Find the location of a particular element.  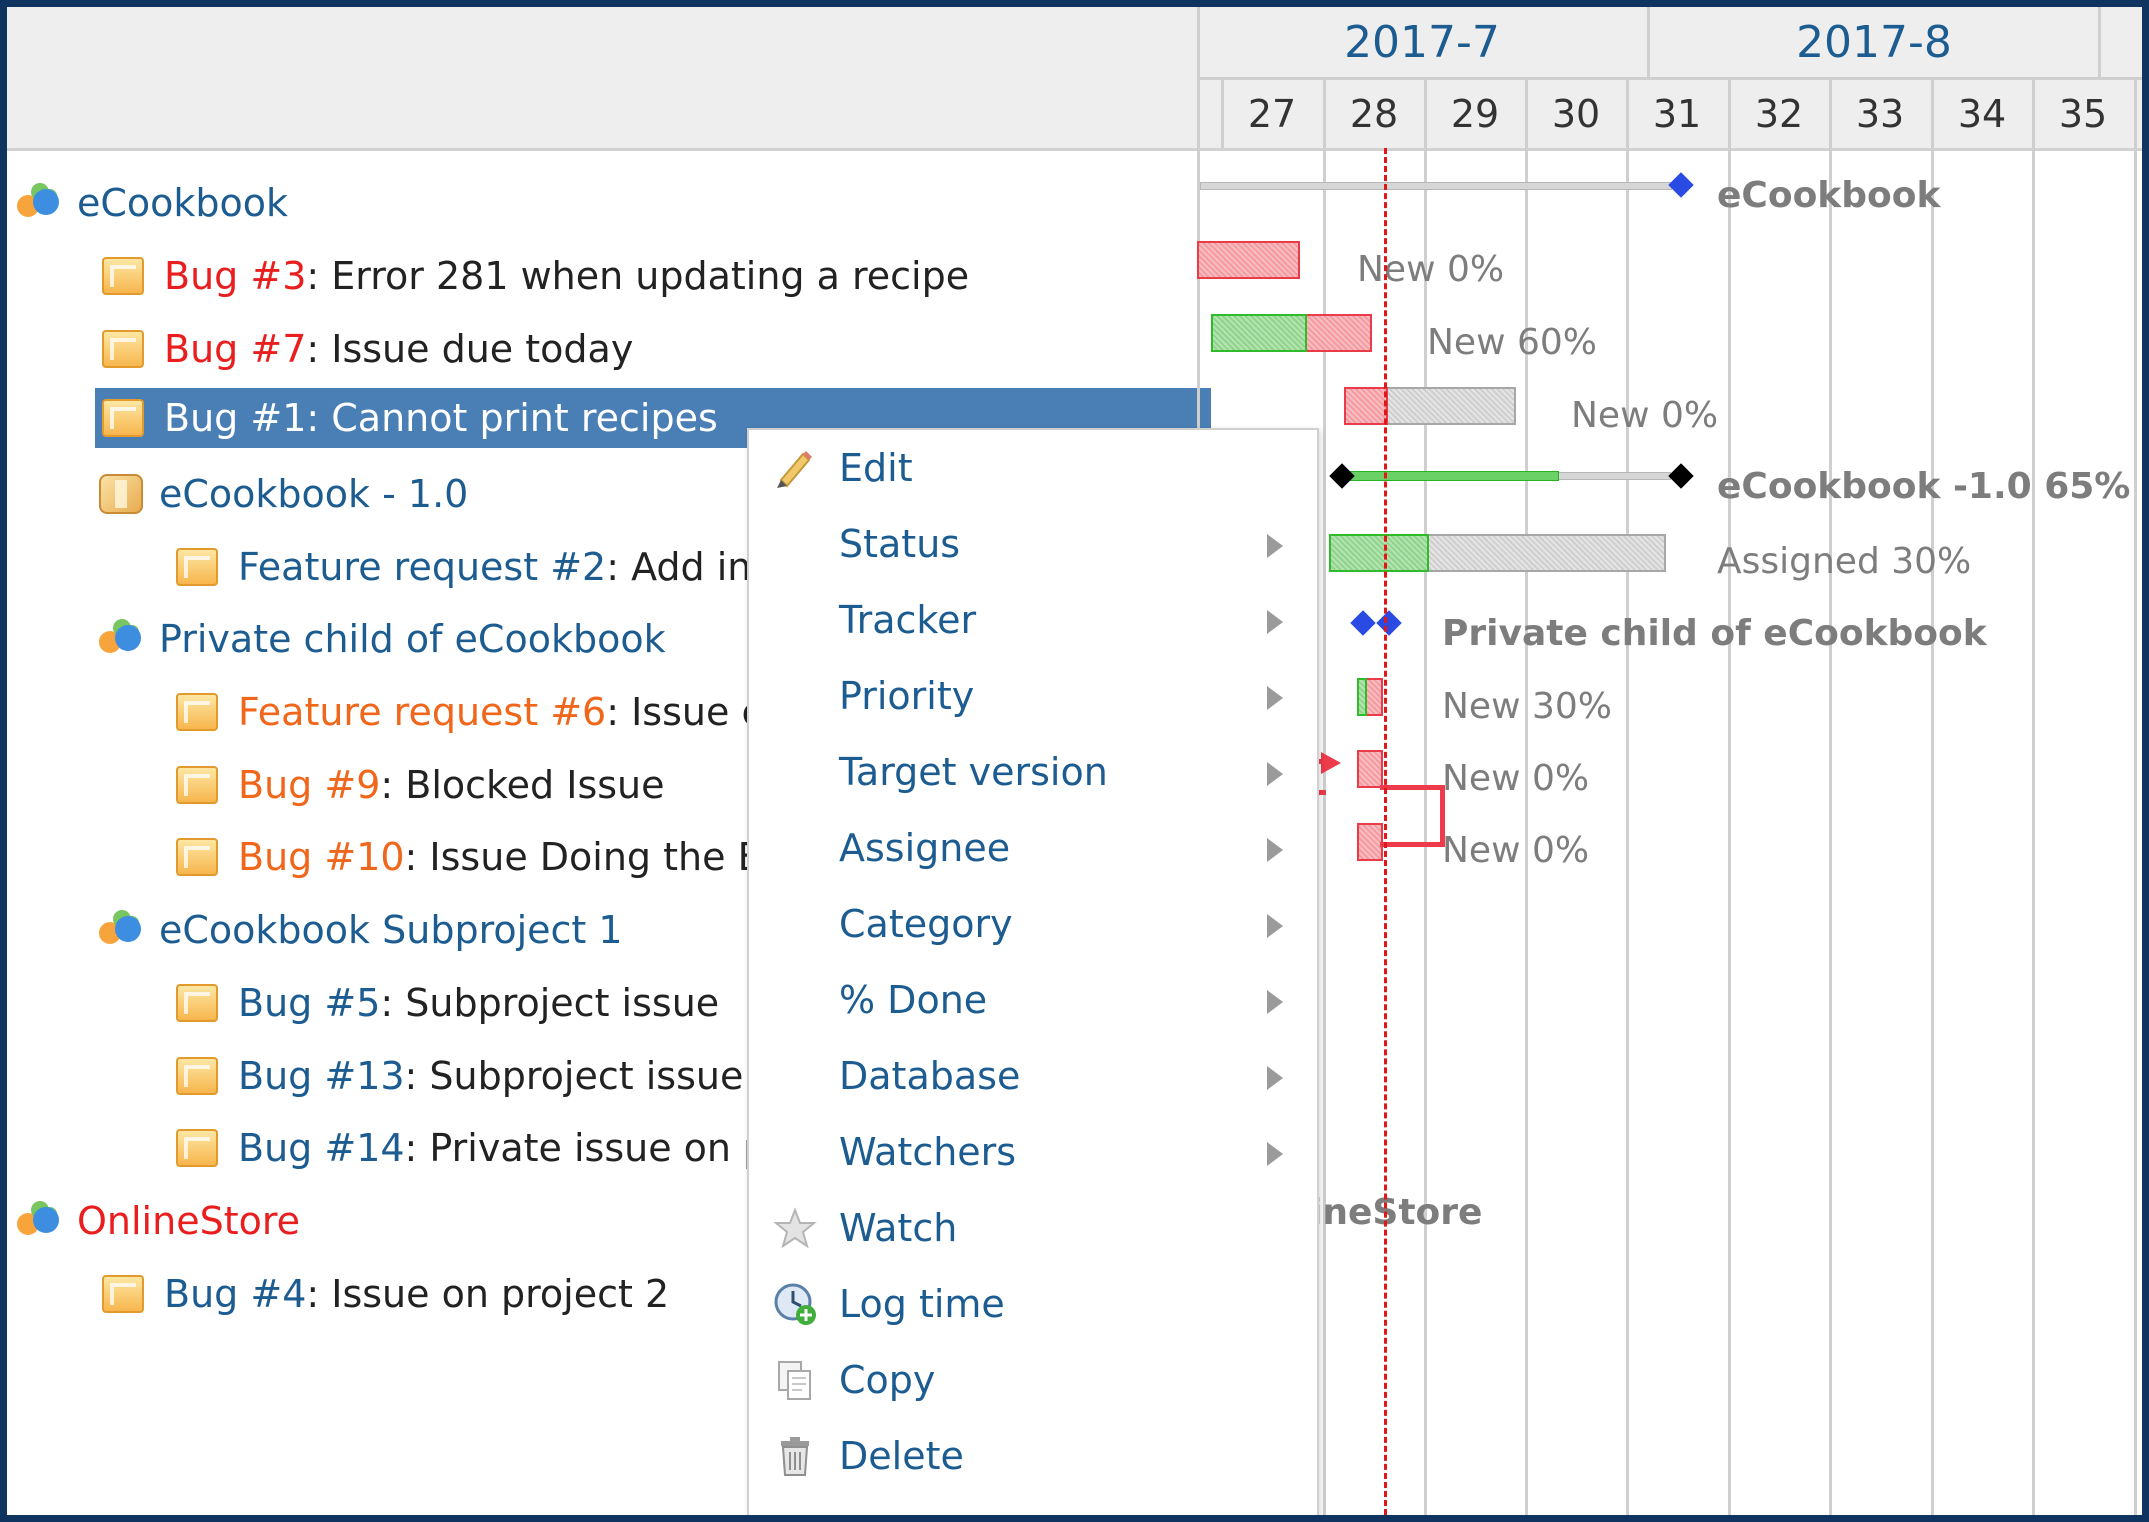

subject-project-private-child: Private child of eCookbook is located at coordinates (382, 639).